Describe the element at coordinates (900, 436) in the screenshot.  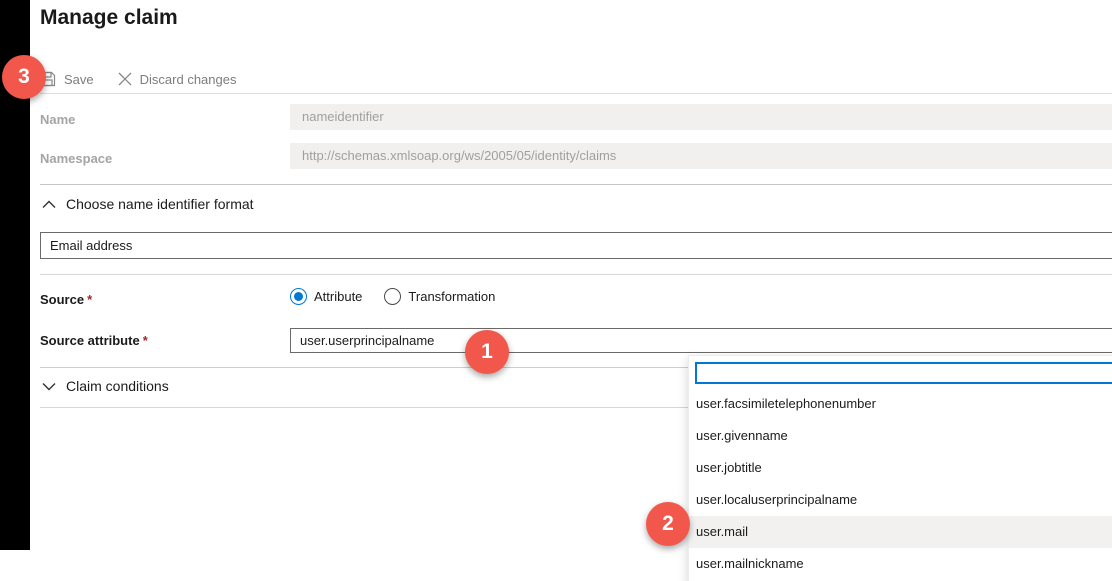
I see `list-item: user.givenname` at that location.